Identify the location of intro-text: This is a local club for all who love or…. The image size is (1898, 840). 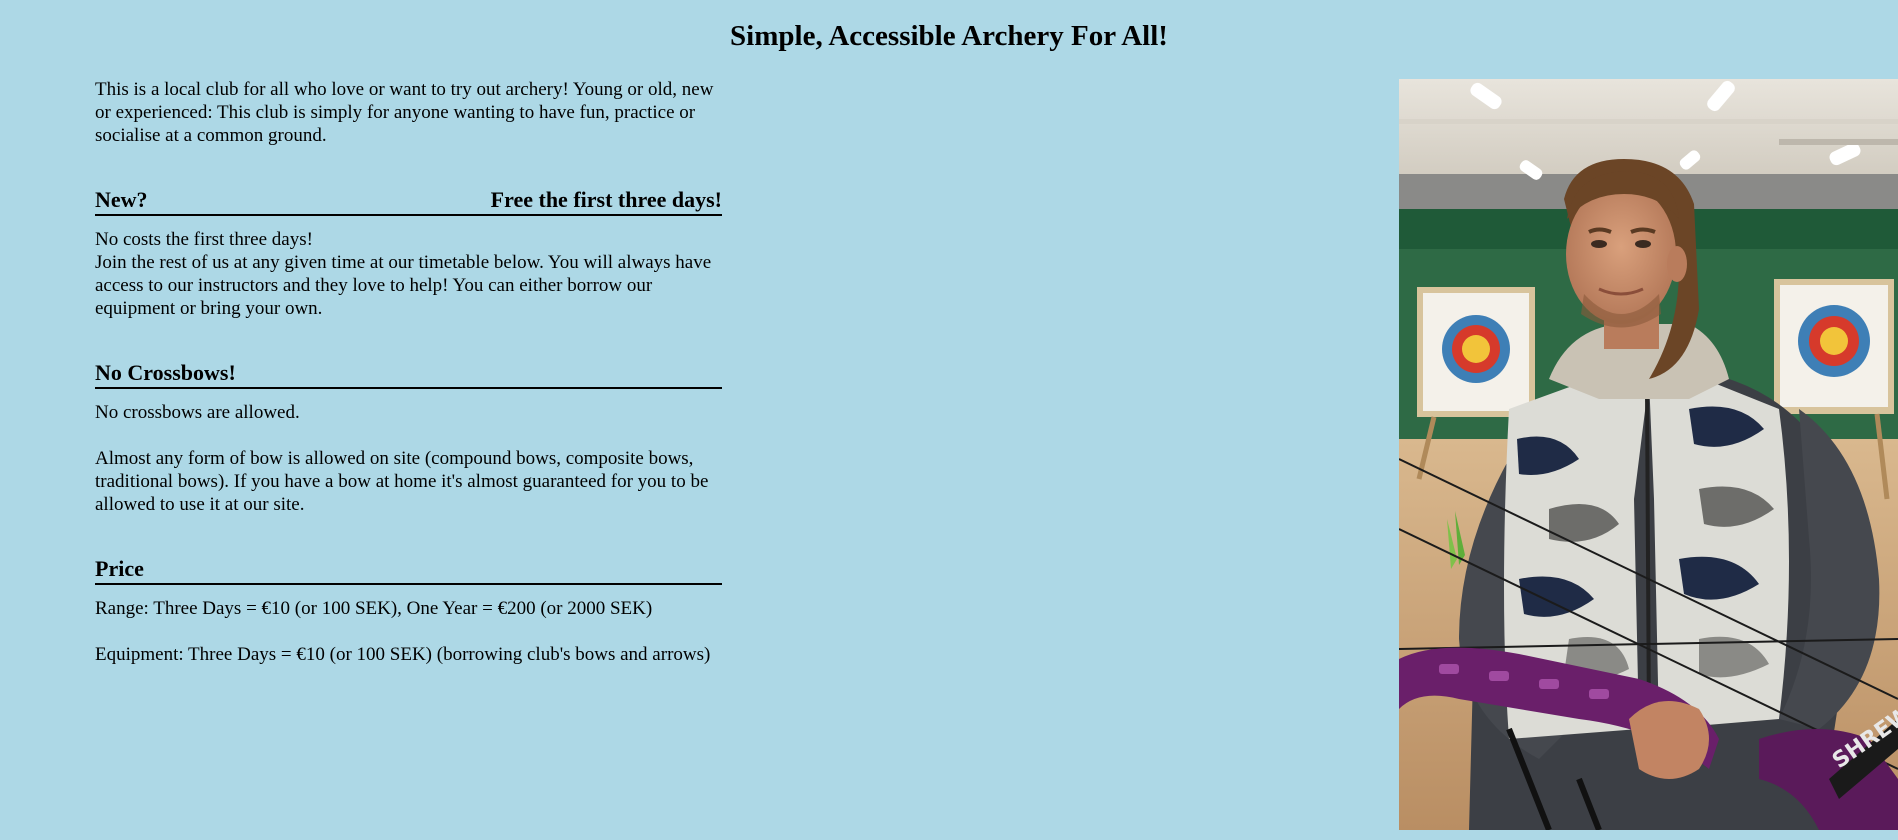
(404, 112).